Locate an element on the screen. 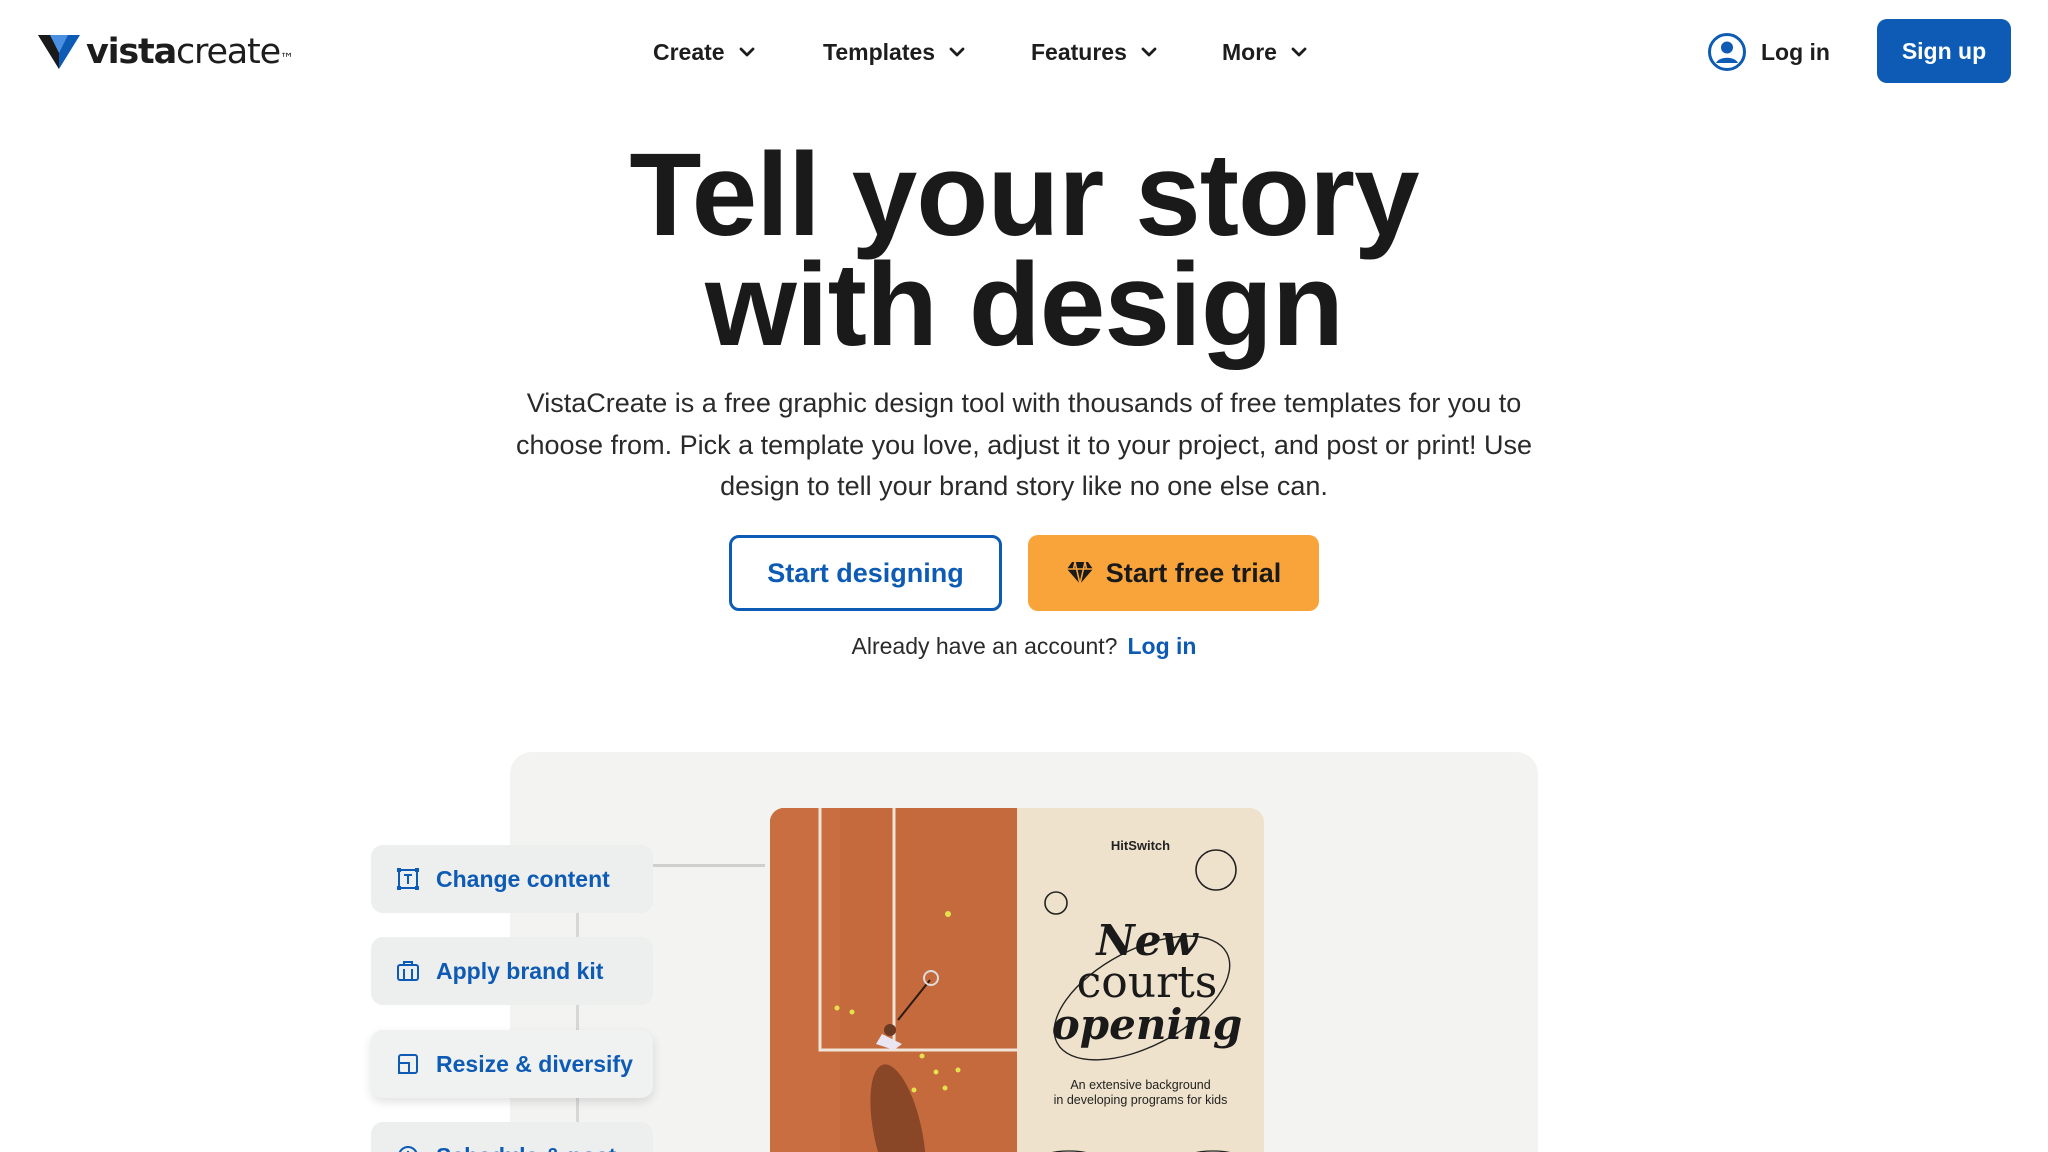 The height and width of the screenshot is (1152, 2048). login-link: Log in is located at coordinates (1768, 52).